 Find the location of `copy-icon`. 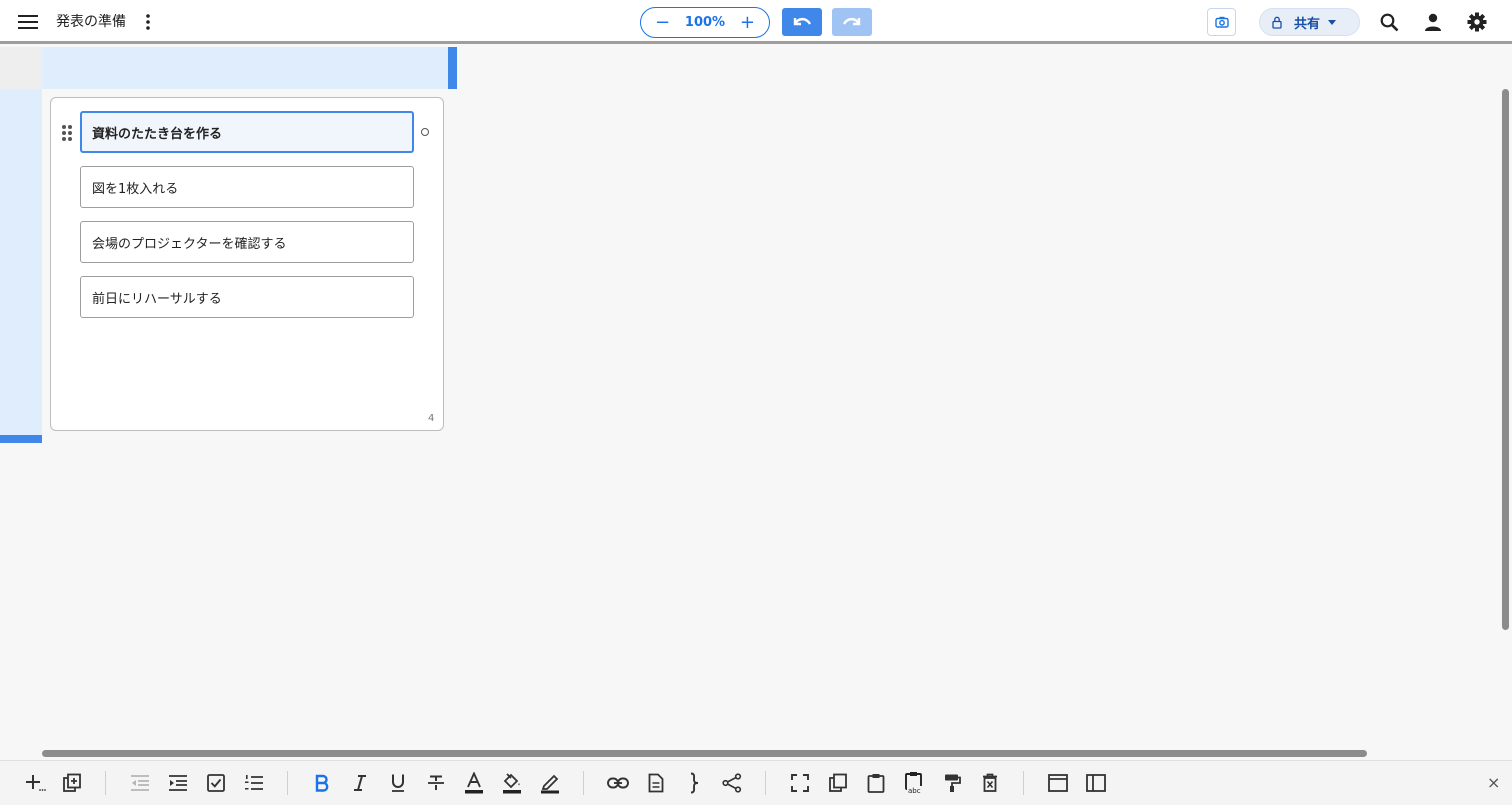

copy-icon is located at coordinates (838, 783).